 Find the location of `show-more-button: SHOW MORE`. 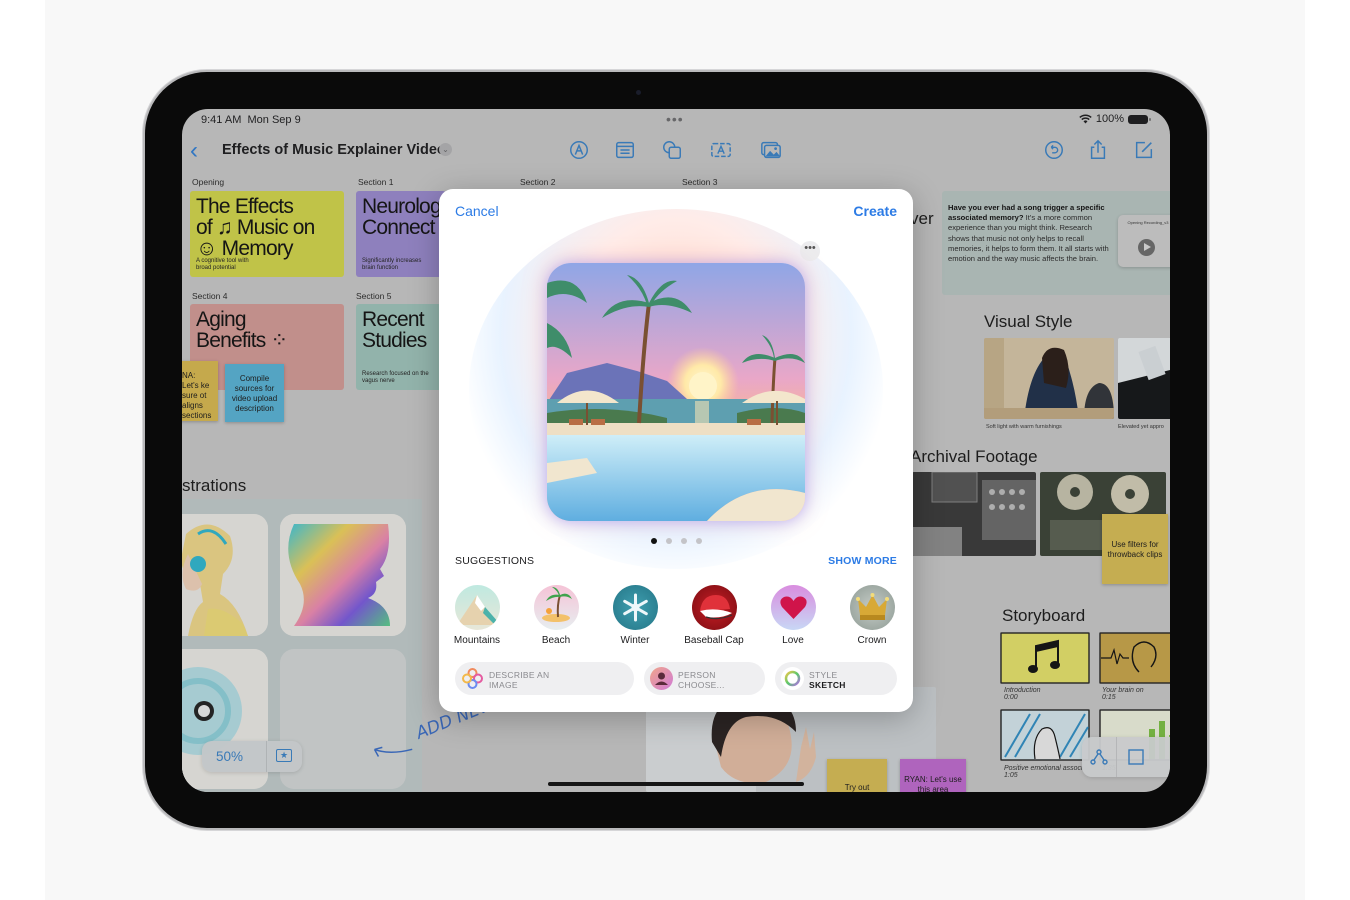

show-more-button: SHOW MORE is located at coordinates (862, 561).